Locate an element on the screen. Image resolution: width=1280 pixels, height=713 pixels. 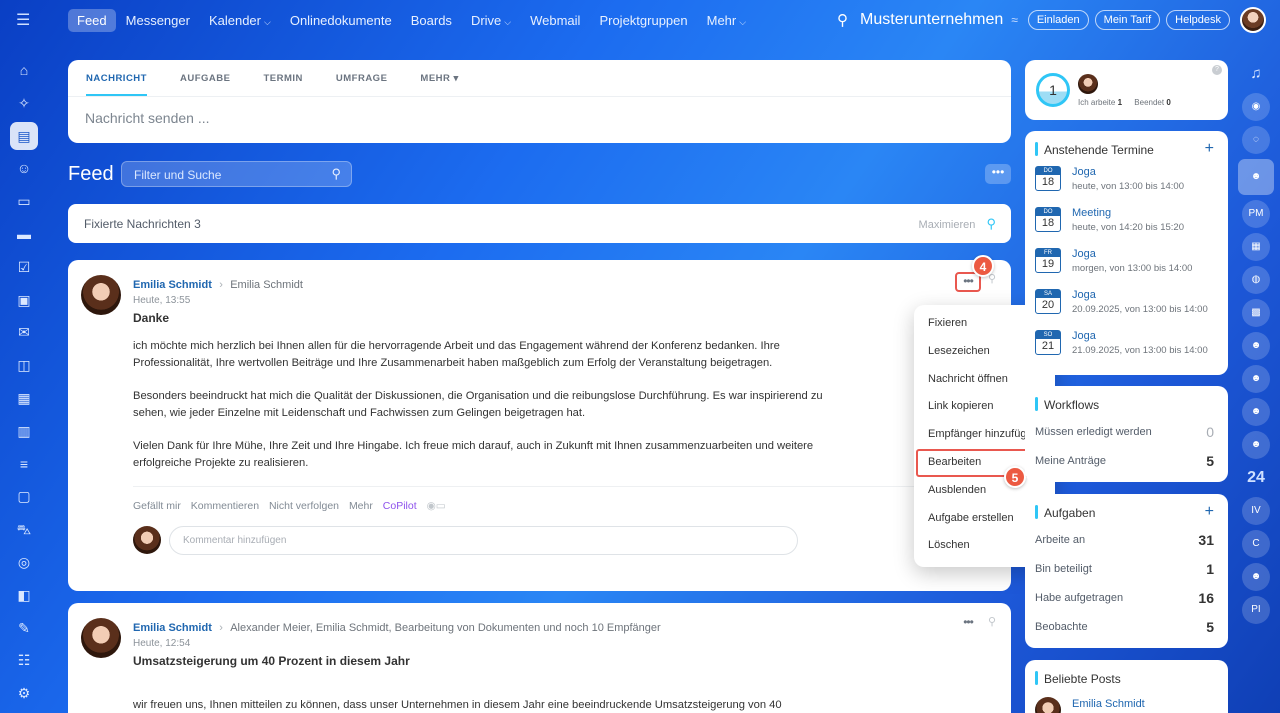
feed-icon: ▤ is located at coordinates (24, 135).